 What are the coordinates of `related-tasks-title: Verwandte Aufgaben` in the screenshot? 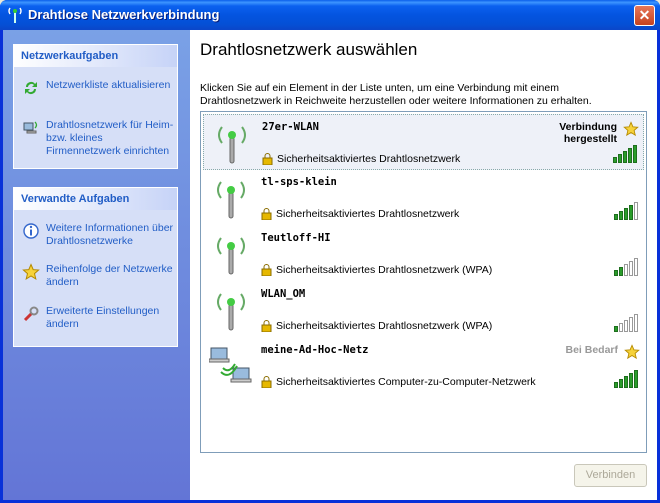 It's located at (95, 199).